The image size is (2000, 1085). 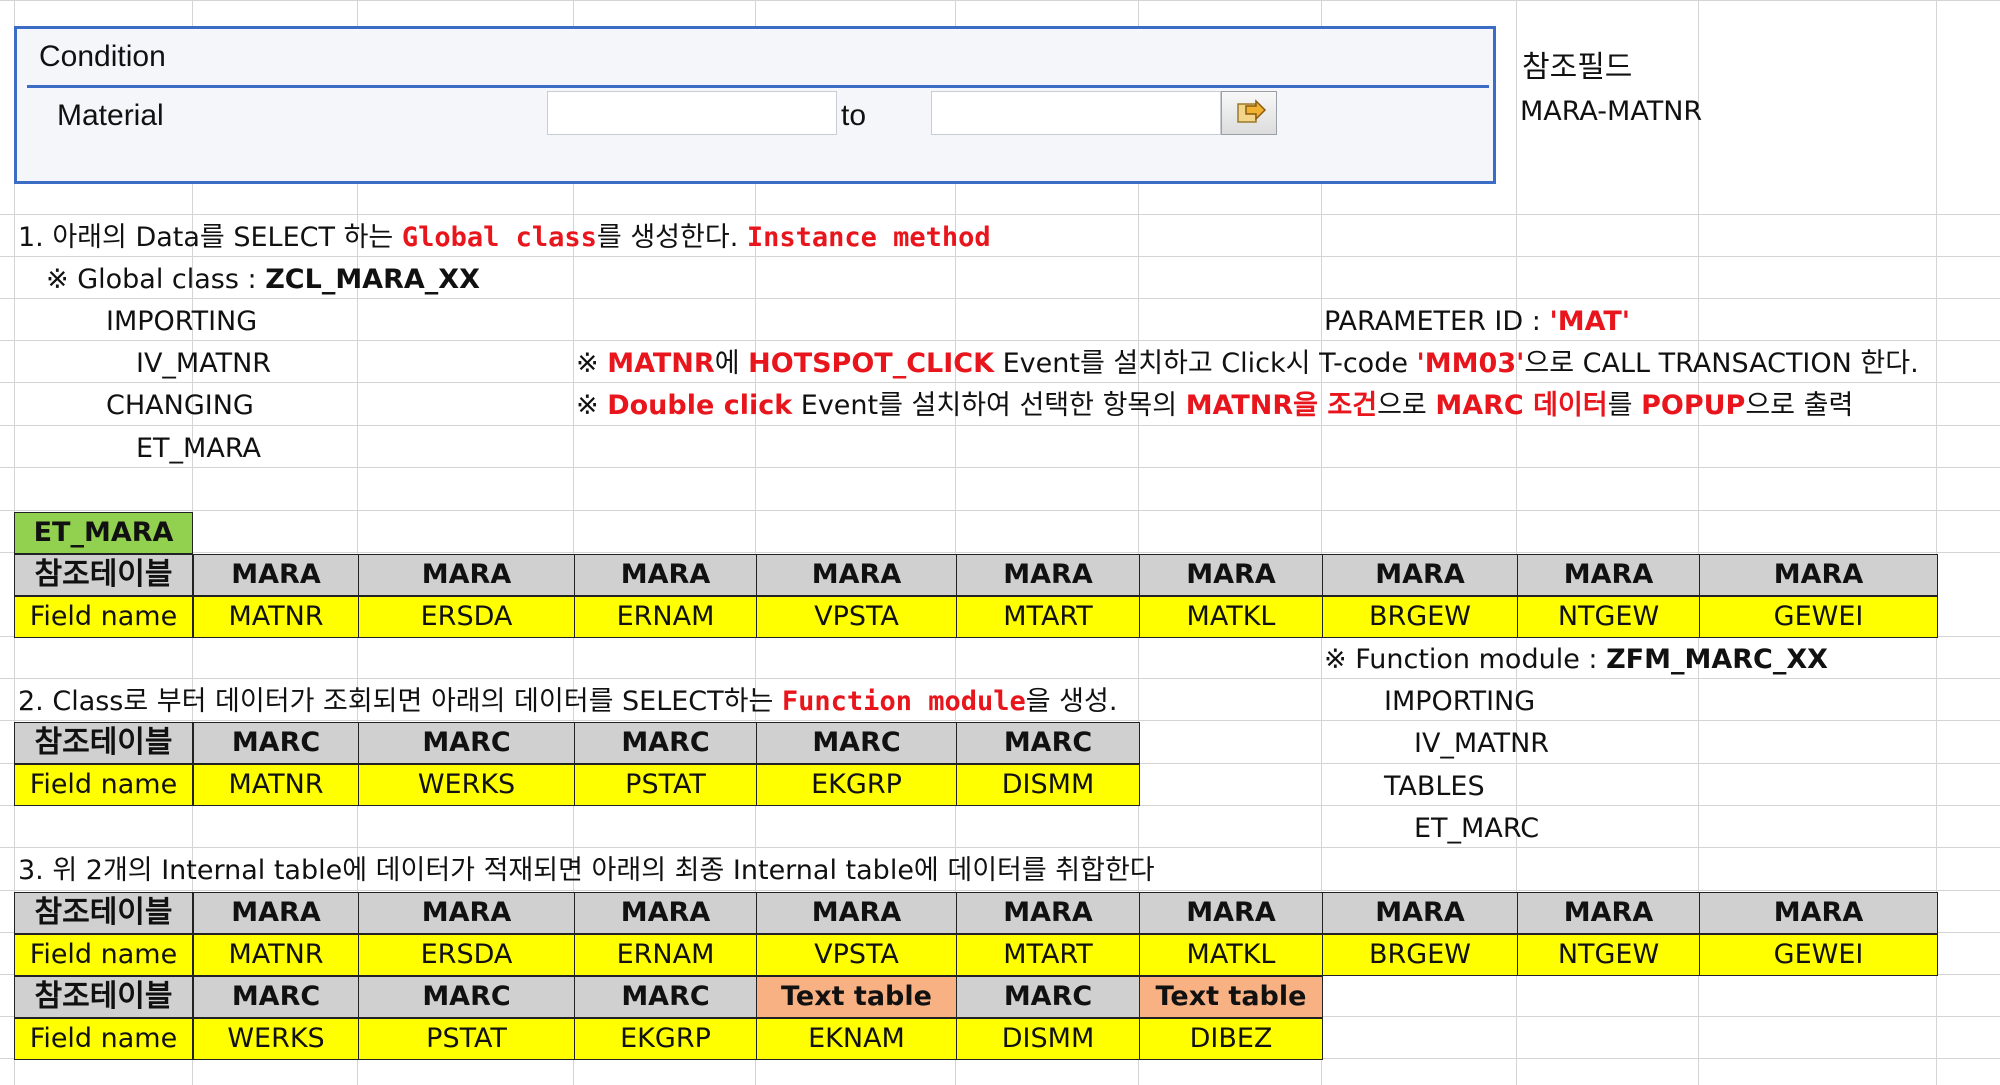 I want to click on et-mara-label: ET_MARA, so click(x=198, y=448).